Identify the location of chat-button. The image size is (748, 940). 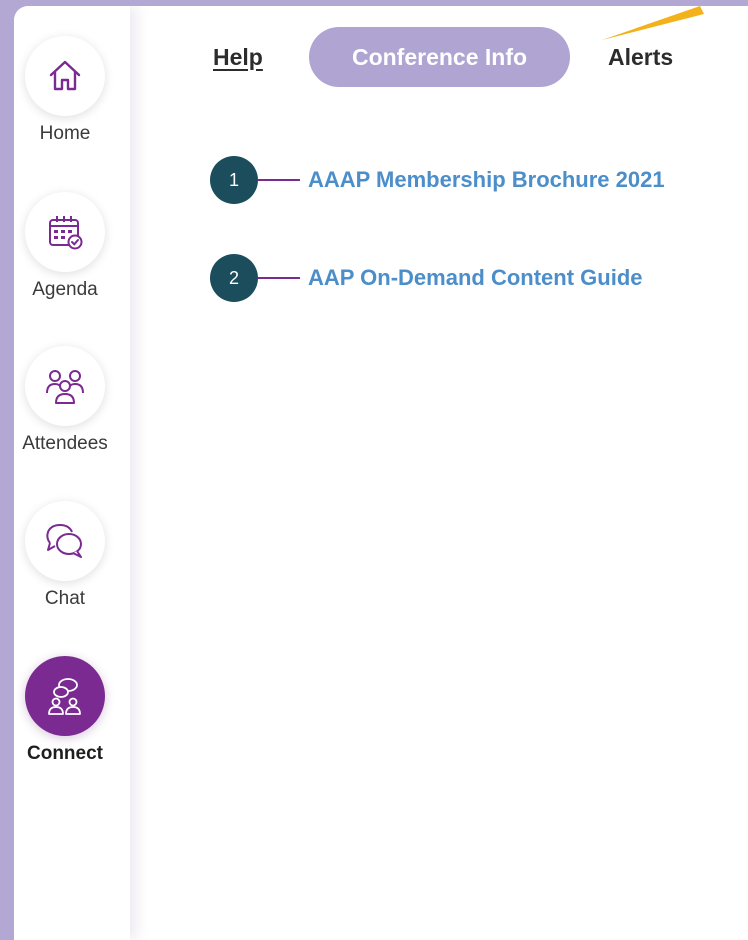
(65, 541).